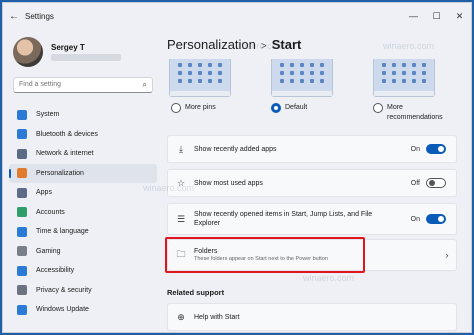 The height and width of the screenshot is (335, 474). What do you see at coordinates (22, 309) in the screenshot?
I see `update-icon` at bounding box center [22, 309].